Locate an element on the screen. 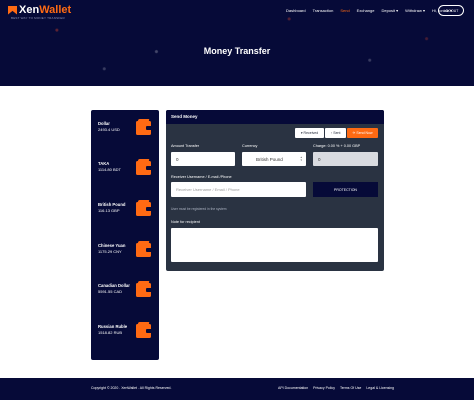 The height and width of the screenshot is (400, 474). balance-card: British Pound 116.13 GBP is located at coordinates (125, 214).